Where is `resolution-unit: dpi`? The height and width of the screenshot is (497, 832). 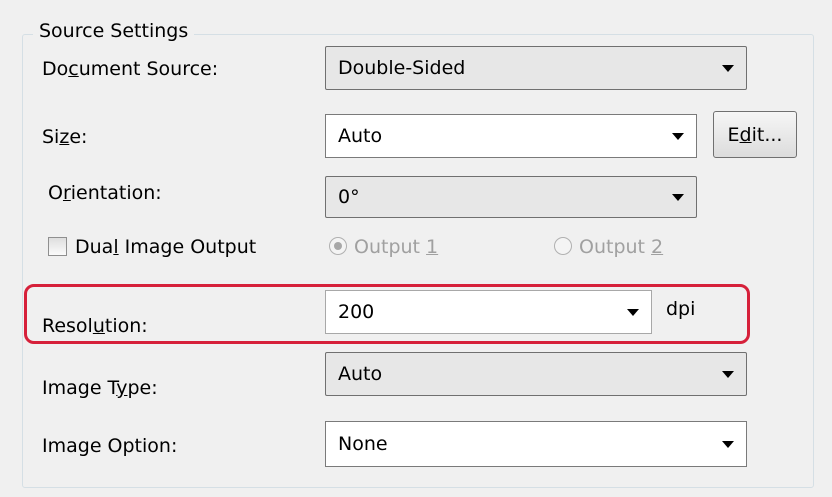 resolution-unit: dpi is located at coordinates (681, 309).